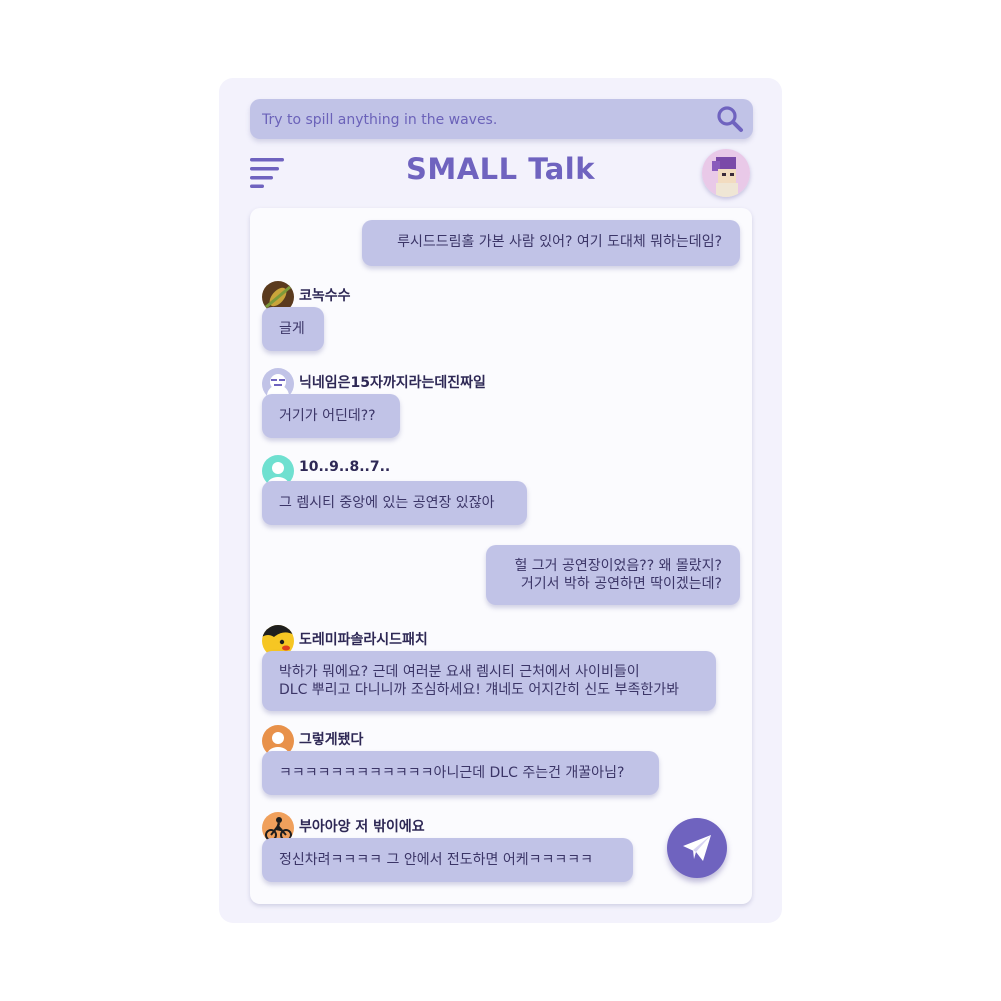 This screenshot has width=1001, height=1001. Describe the element at coordinates (559, 242) in the screenshot. I see `message-text: 루시드드림홀 가본 사람 있어? 여기 도대체 뭐하는데임?` at that location.